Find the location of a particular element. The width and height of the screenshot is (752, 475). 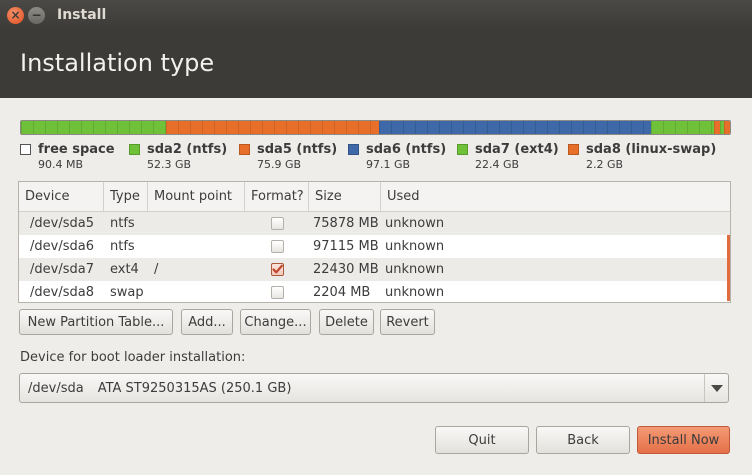

type-cell: ext4 is located at coordinates (124, 269).